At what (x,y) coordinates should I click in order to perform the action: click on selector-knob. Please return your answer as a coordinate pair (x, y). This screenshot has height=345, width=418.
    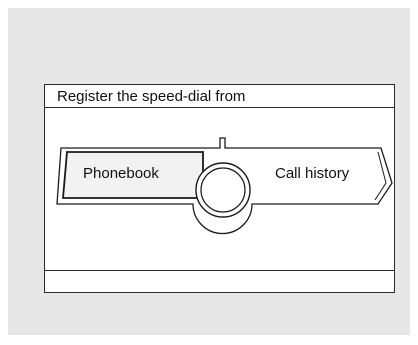
    Looking at the image, I should click on (227, 184).